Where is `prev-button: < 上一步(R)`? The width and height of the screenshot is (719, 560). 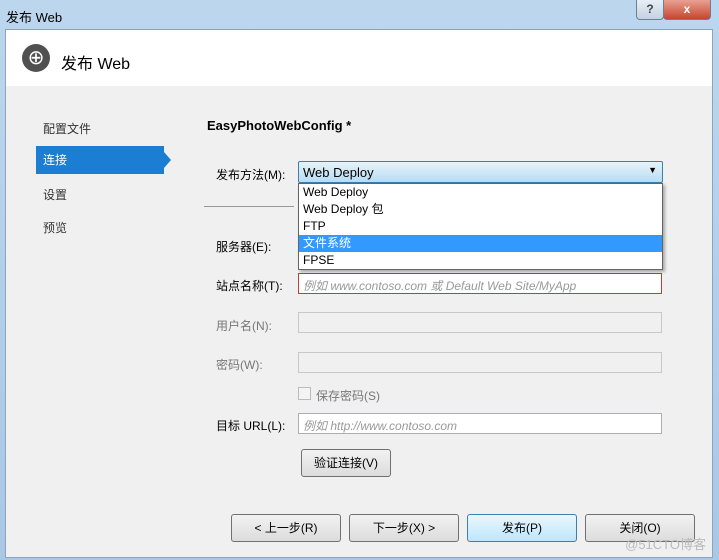 prev-button: < 上一步(R) is located at coordinates (286, 528).